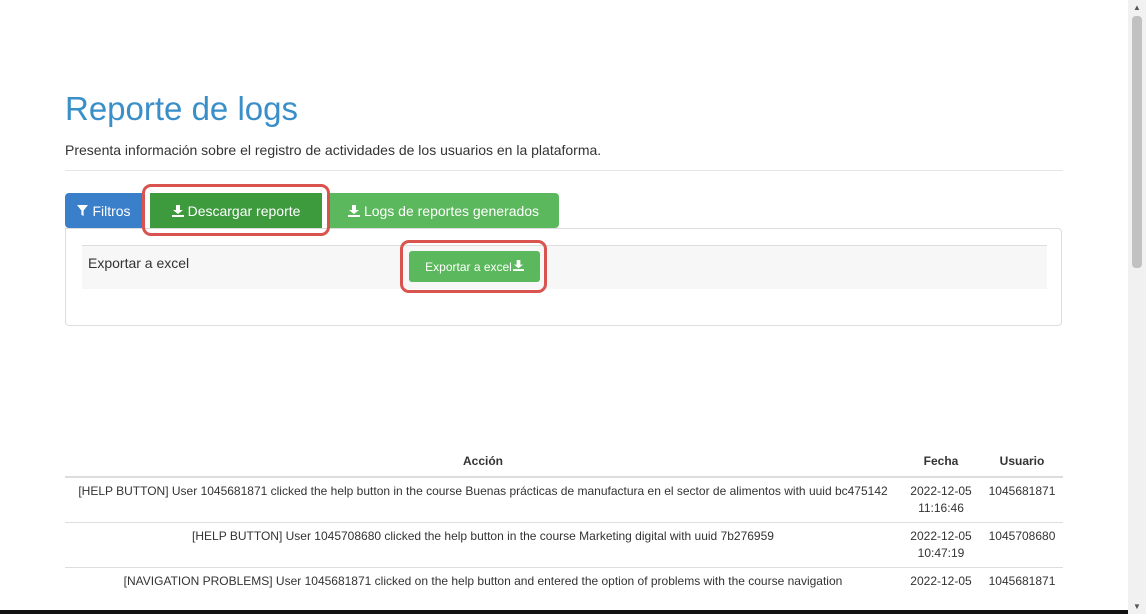 The image size is (1146, 614). What do you see at coordinates (451, 210) in the screenshot?
I see `tab-logs-label: Logs de reportes generados` at bounding box center [451, 210].